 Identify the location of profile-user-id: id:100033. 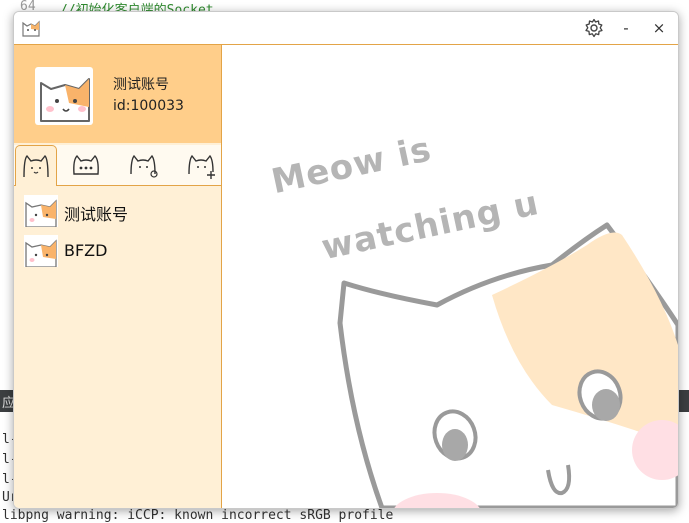
(148, 106).